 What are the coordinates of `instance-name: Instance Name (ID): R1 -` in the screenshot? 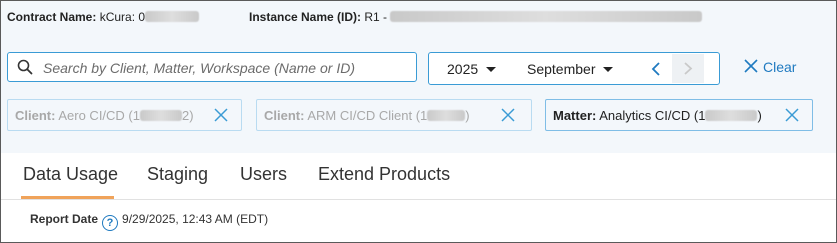 It's located at (476, 17).